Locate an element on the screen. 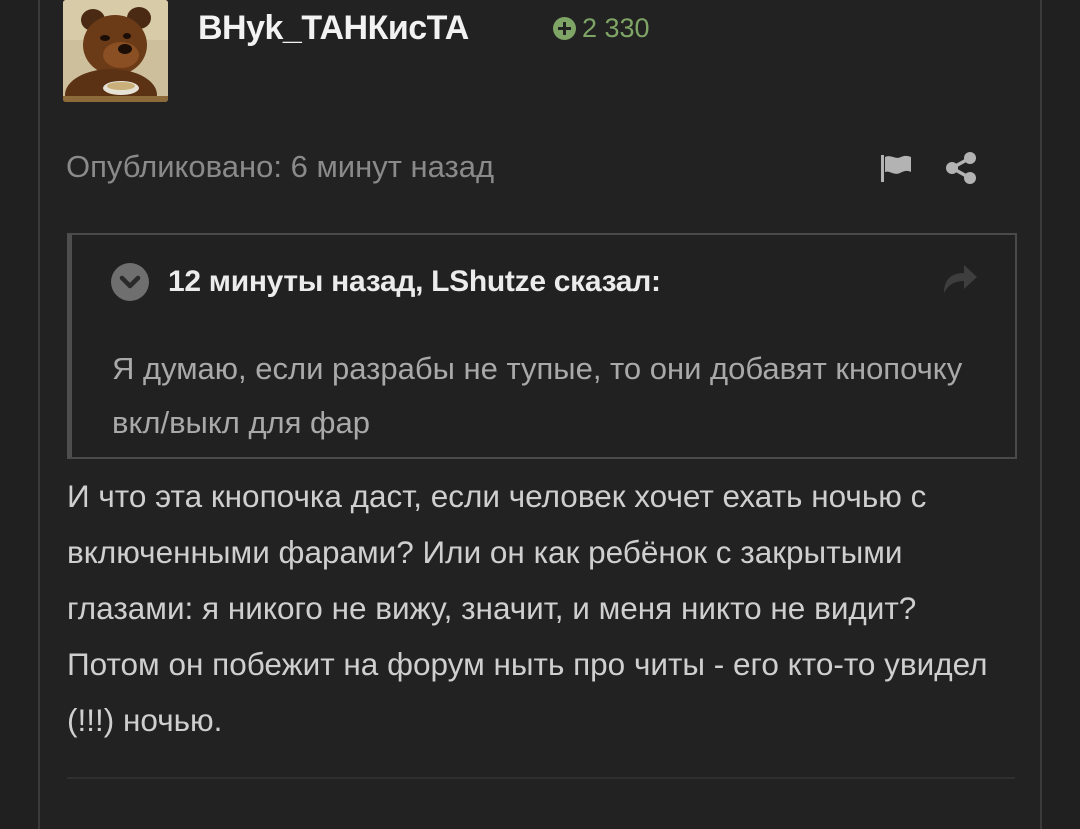 This screenshot has height=829, width=1080. flag-icon is located at coordinates (896, 168).